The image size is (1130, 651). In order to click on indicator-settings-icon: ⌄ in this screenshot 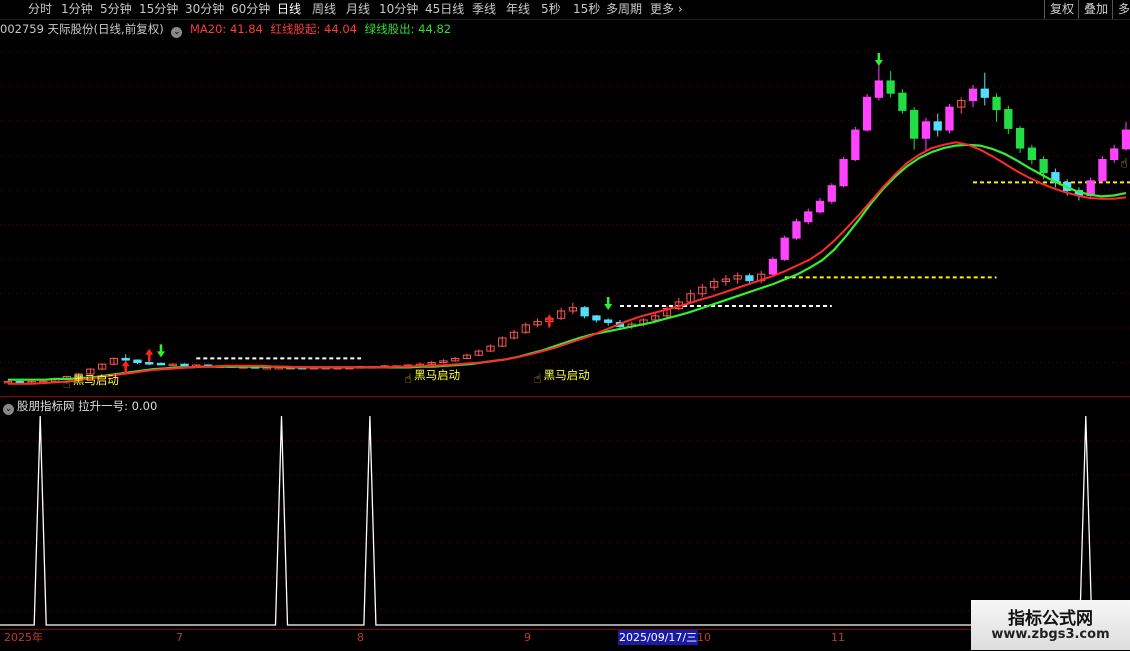, I will do `click(8, 409)`.